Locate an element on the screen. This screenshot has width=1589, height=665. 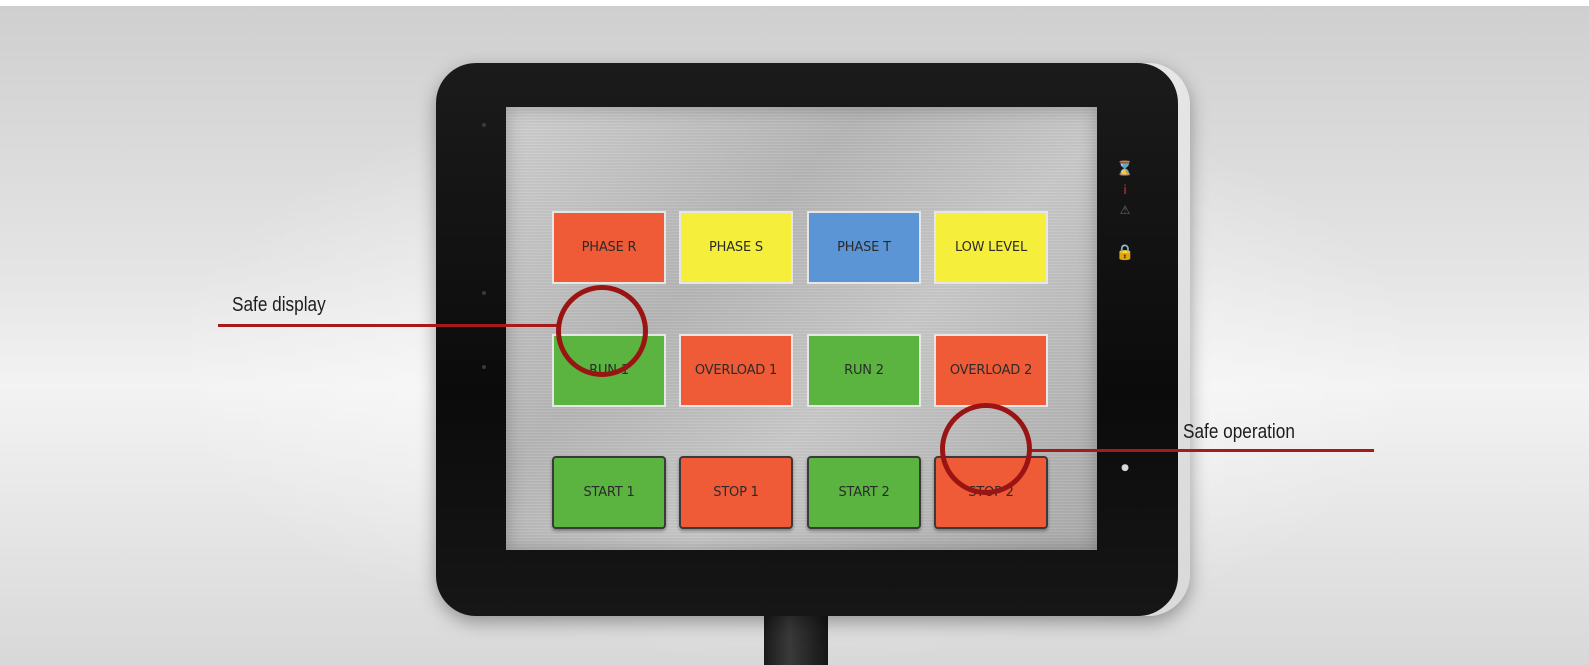
start-1-button: START 1 is located at coordinates (609, 492).